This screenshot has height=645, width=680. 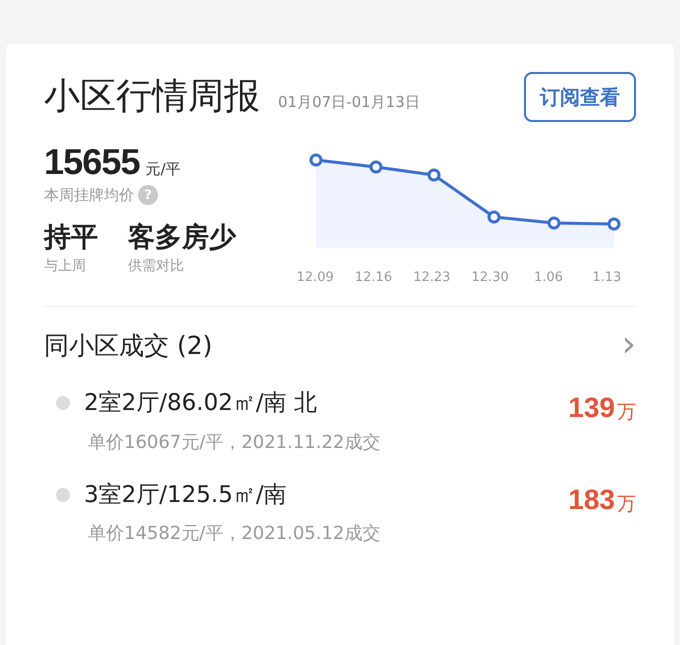 I want to click on deal-detail: 单价16067元/平，2021.11.22成交, so click(x=235, y=442).